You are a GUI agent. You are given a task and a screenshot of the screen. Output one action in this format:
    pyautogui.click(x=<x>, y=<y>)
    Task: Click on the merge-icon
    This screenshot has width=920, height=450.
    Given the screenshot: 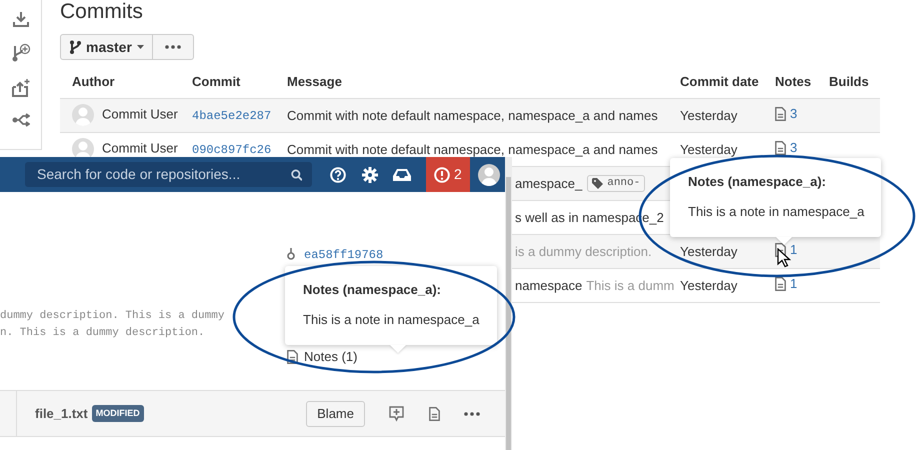 What is the action you would take?
    pyautogui.click(x=21, y=120)
    